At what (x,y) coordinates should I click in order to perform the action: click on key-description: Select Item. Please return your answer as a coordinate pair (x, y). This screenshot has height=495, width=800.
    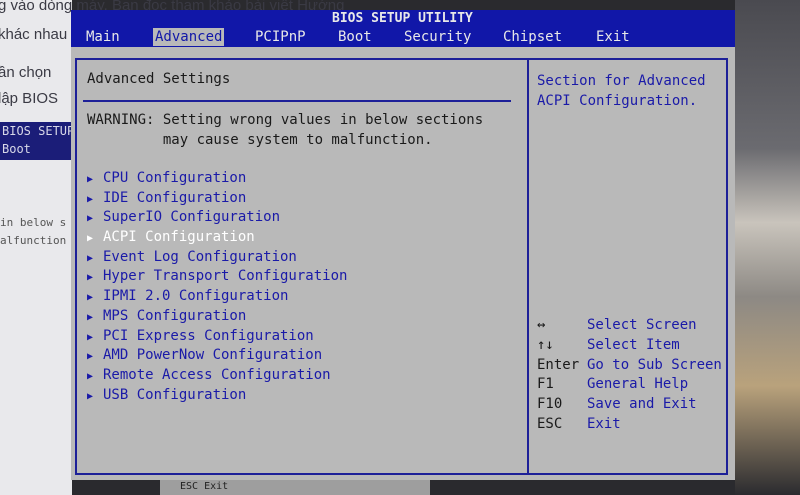
    Looking at the image, I should click on (633, 344).